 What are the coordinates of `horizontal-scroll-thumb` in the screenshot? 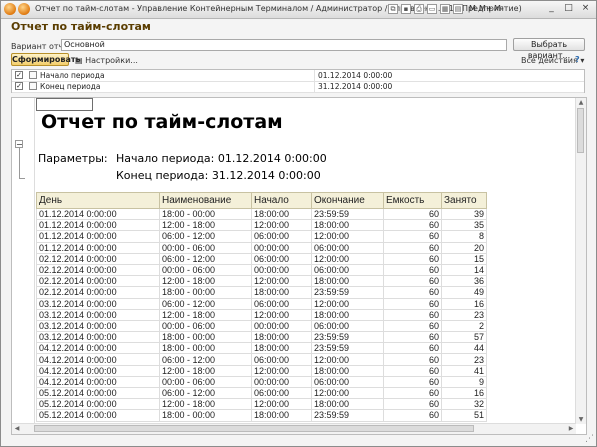 It's located at (254, 428).